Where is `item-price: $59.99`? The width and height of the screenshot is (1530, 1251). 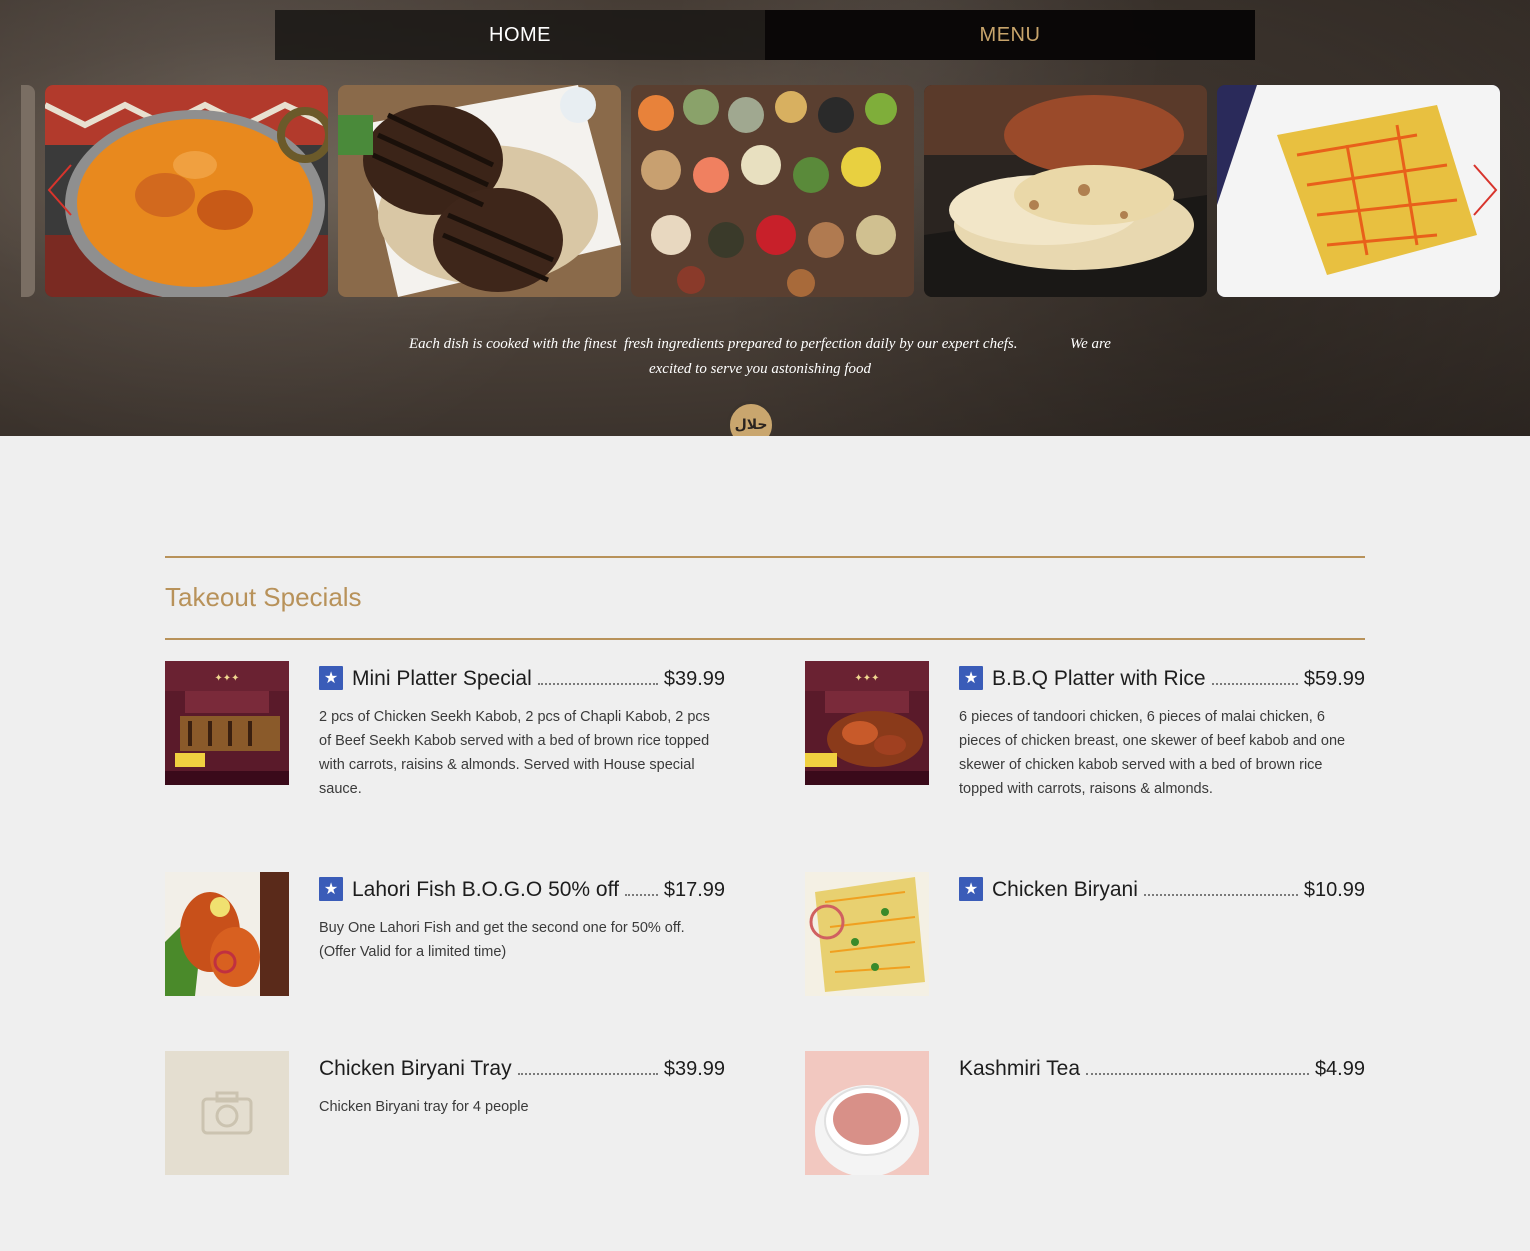
item-price: $59.99 is located at coordinates (1334, 679).